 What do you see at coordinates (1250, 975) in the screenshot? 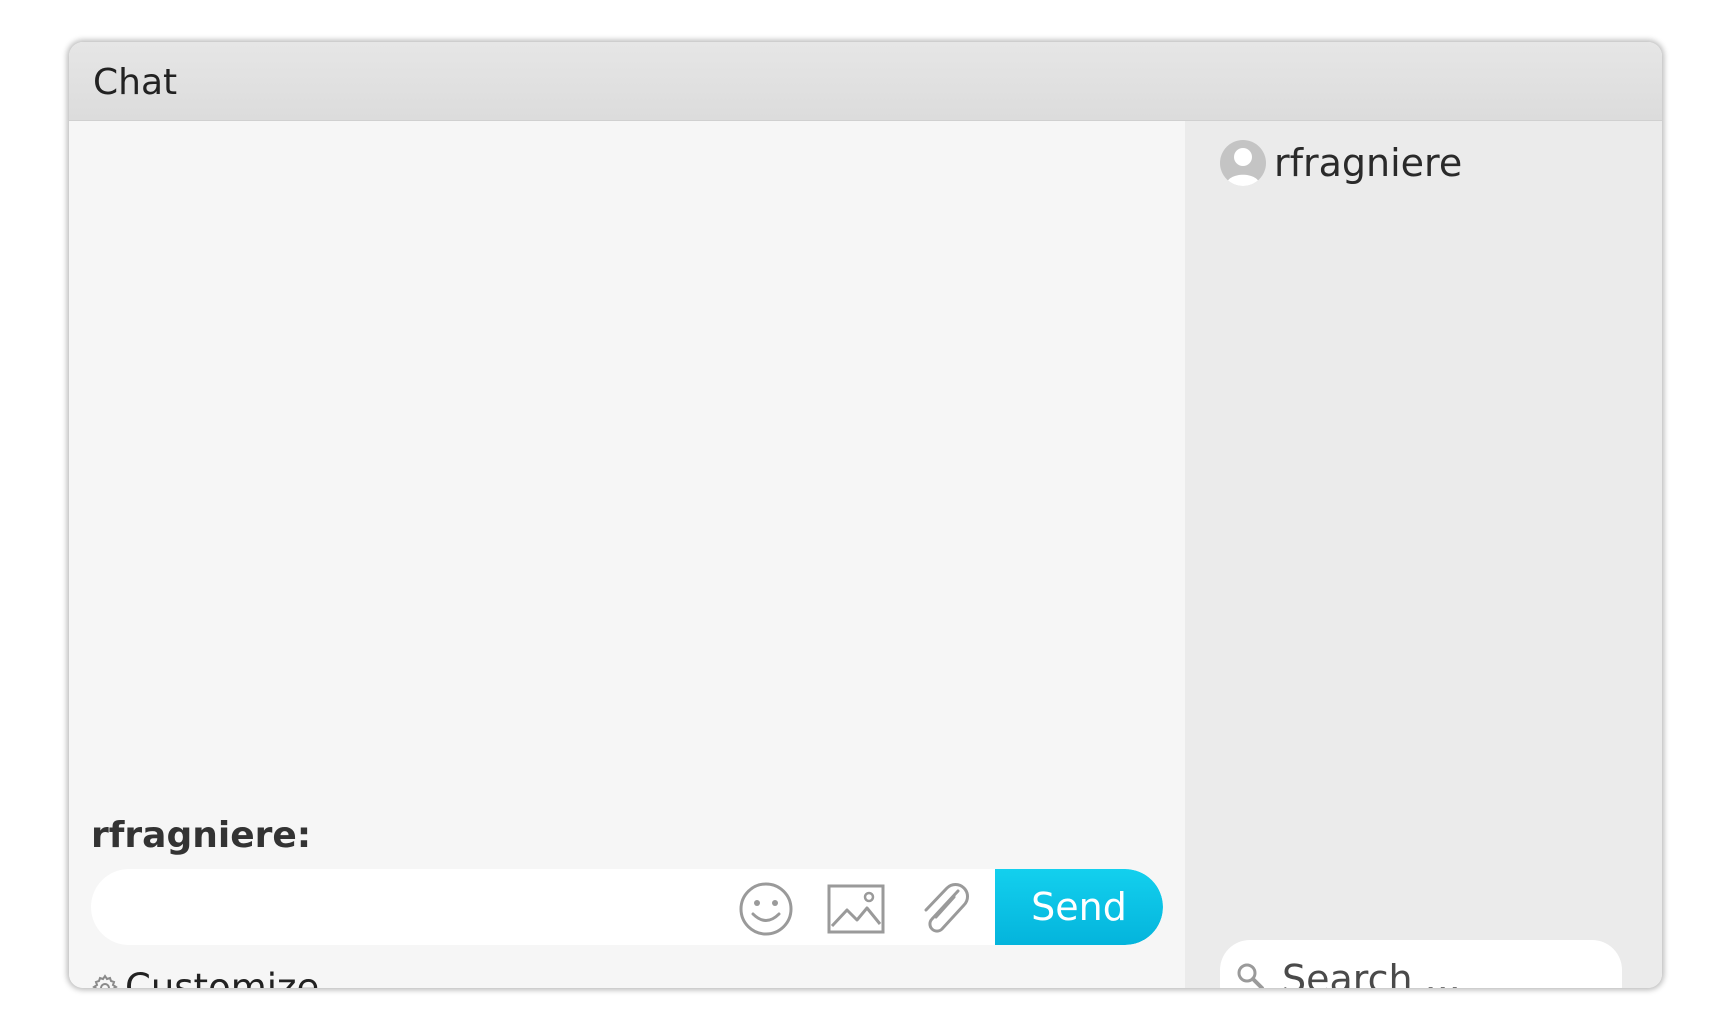
I see `magnifier-icon` at bounding box center [1250, 975].